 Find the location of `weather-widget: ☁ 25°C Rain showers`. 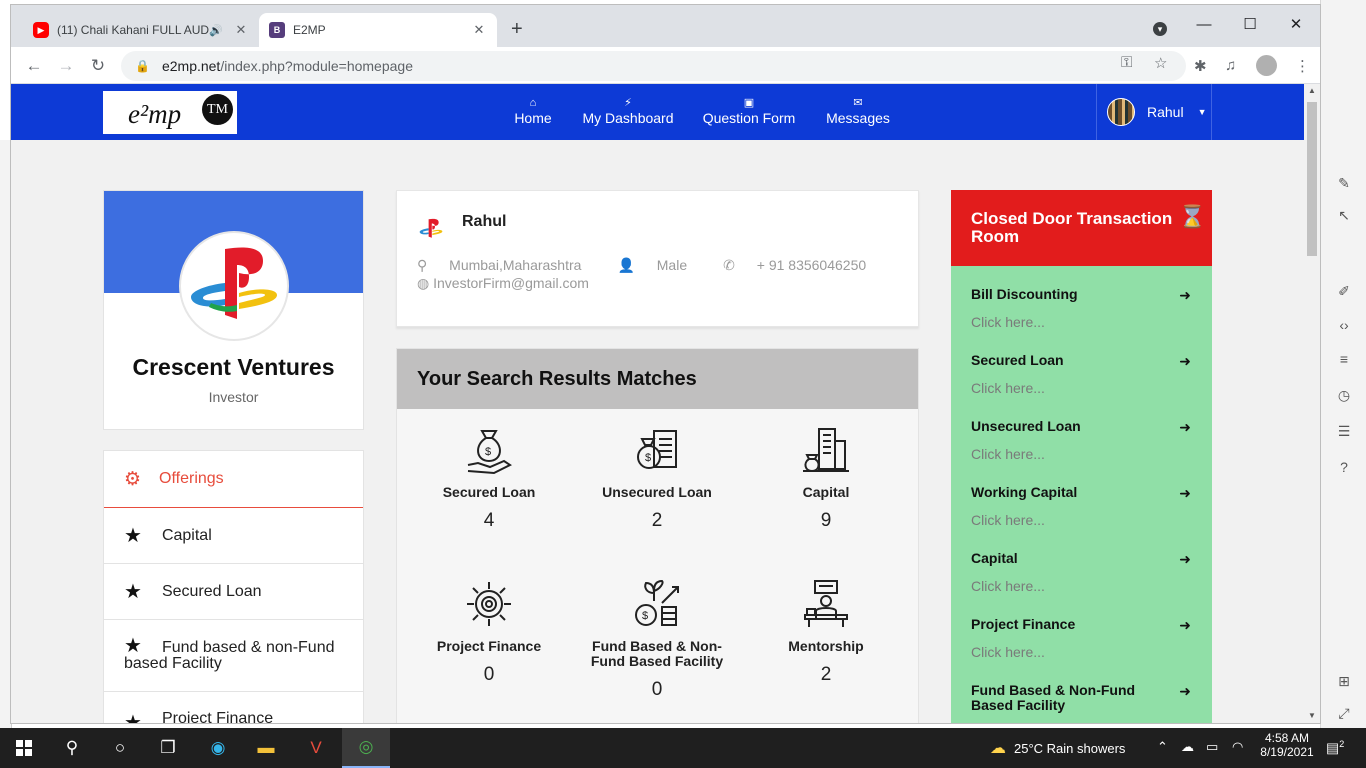

weather-widget: ☁ 25°C Rain showers is located at coordinates (1057, 748).